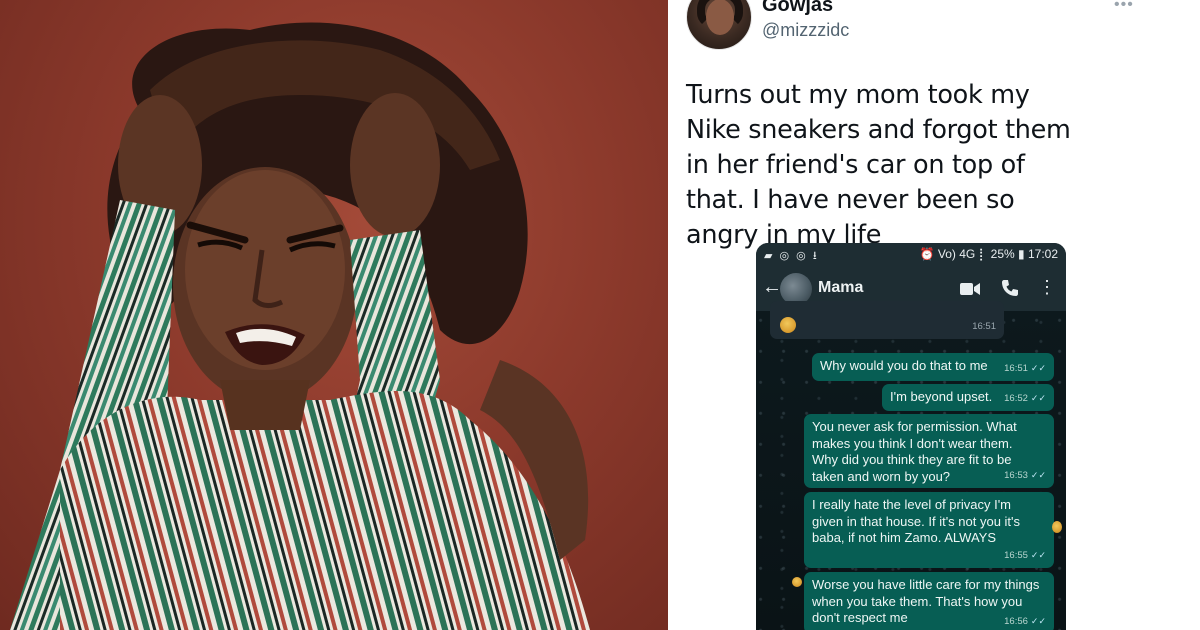 This screenshot has width=1200, height=630. What do you see at coordinates (788, 325) in the screenshot?
I see `emoji-sticker-icon` at bounding box center [788, 325].